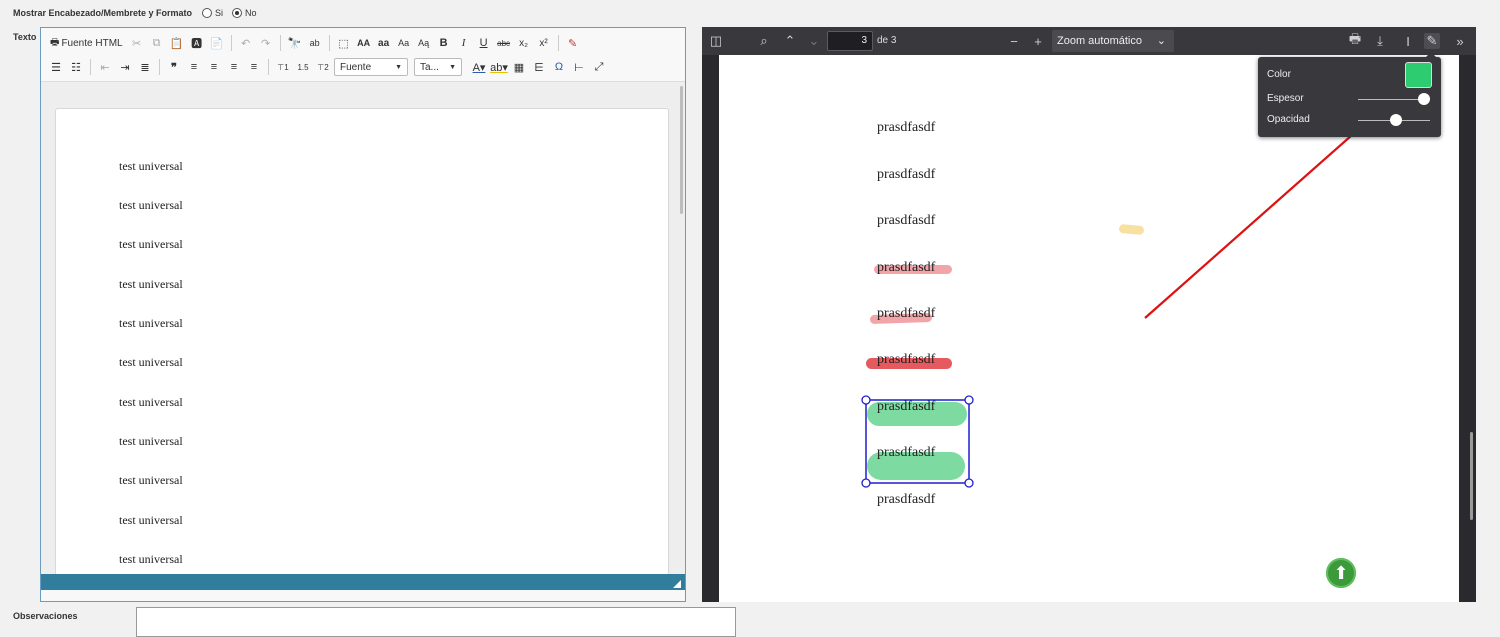 The image size is (1500, 637). What do you see at coordinates (157, 43) in the screenshot?
I see `copy-icon: ⧉` at bounding box center [157, 43].